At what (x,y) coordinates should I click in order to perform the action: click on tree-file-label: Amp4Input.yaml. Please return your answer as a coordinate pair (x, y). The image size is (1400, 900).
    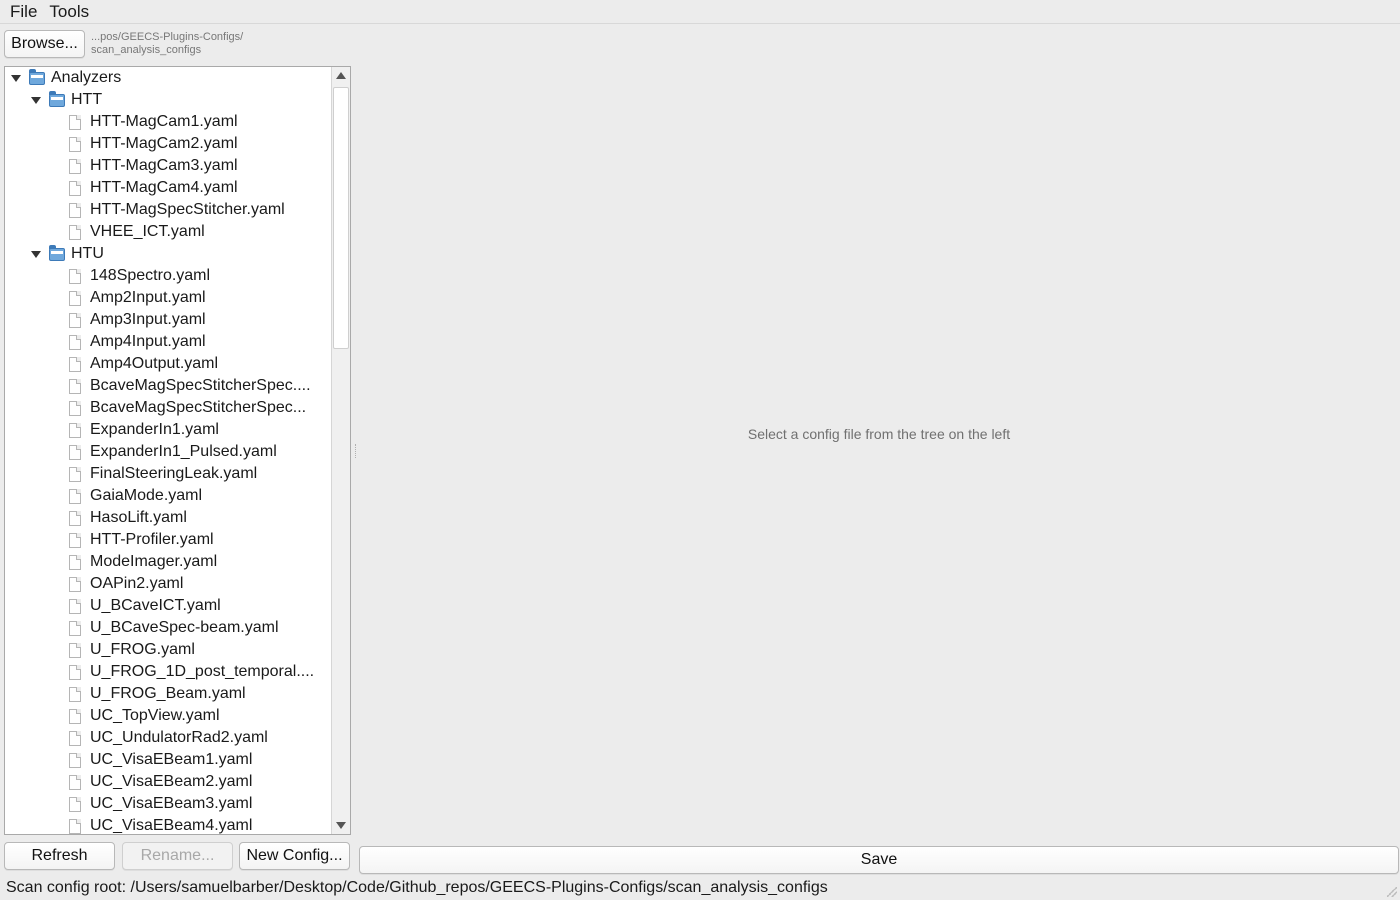
    Looking at the image, I should click on (148, 341).